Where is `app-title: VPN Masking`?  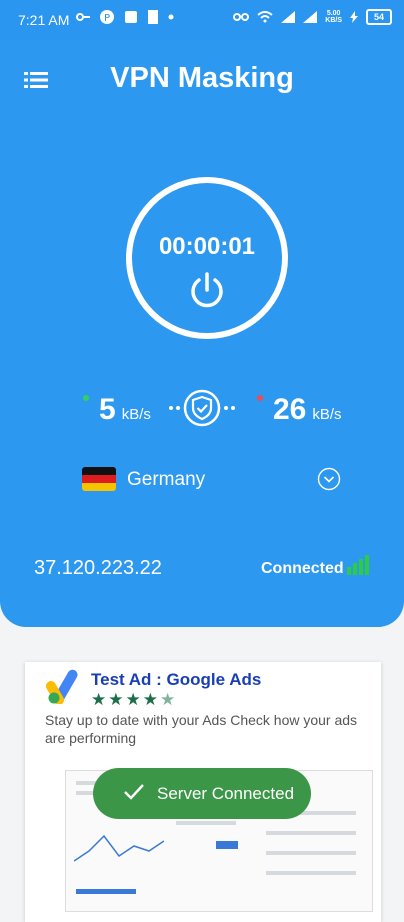 app-title: VPN Masking is located at coordinates (202, 78).